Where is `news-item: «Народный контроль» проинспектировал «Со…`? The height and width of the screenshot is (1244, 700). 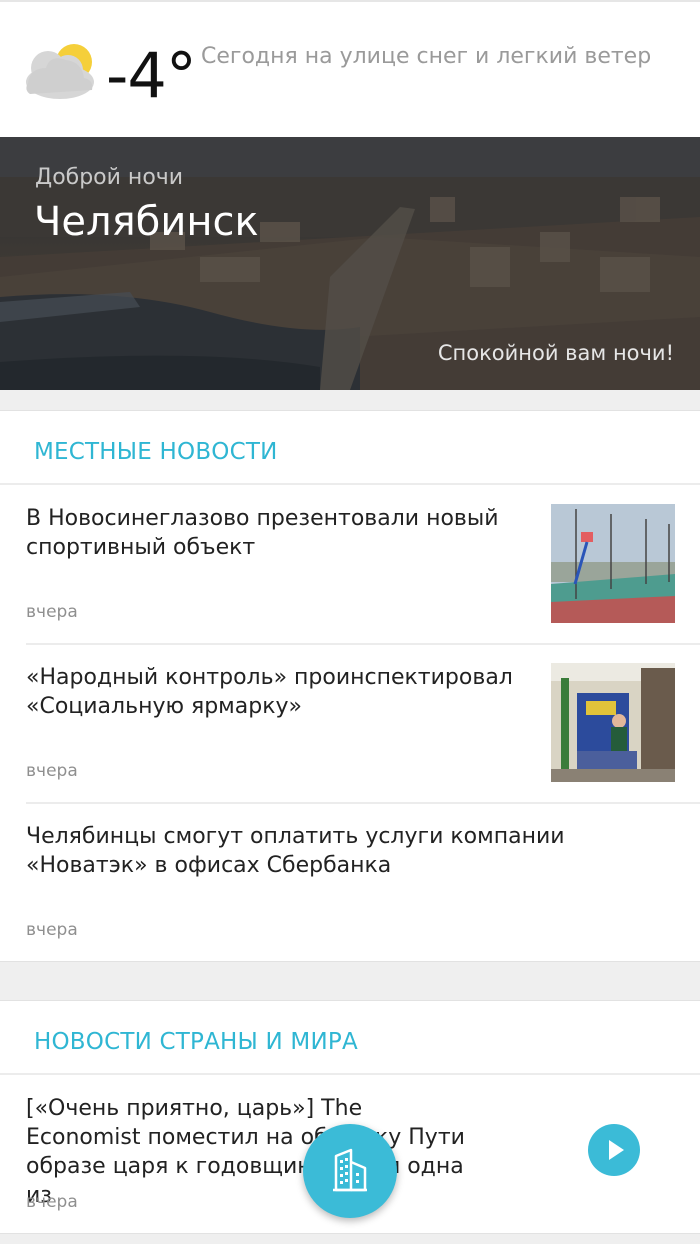
news-item: «Народный контроль» проинспектировал «Со… is located at coordinates (350, 733).